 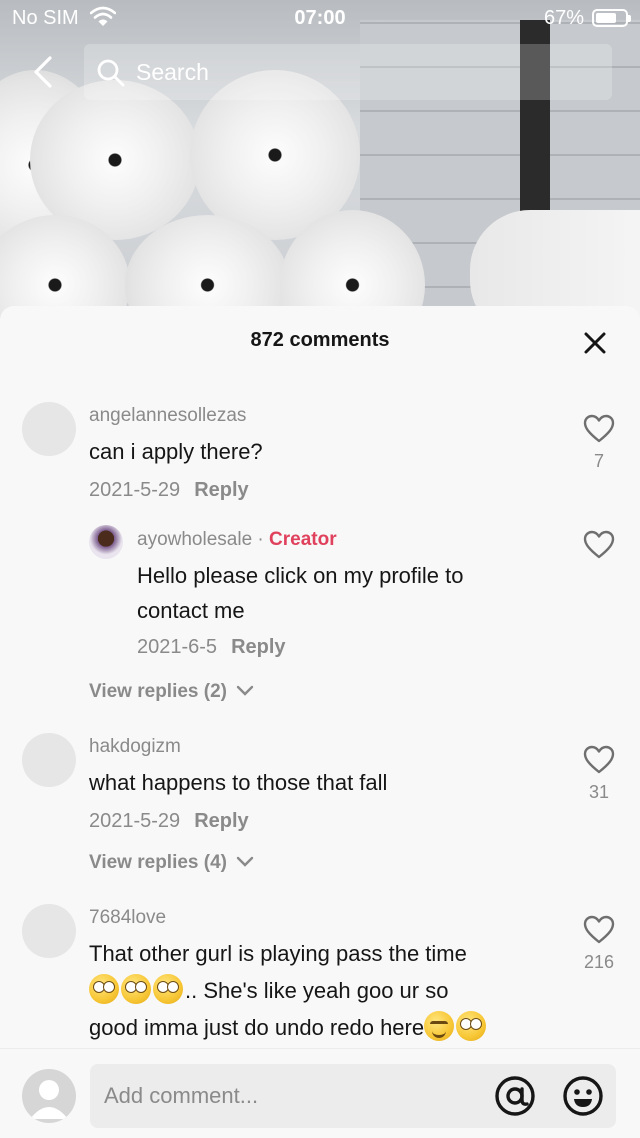 I want to click on like-button: 216, so click(x=599, y=944).